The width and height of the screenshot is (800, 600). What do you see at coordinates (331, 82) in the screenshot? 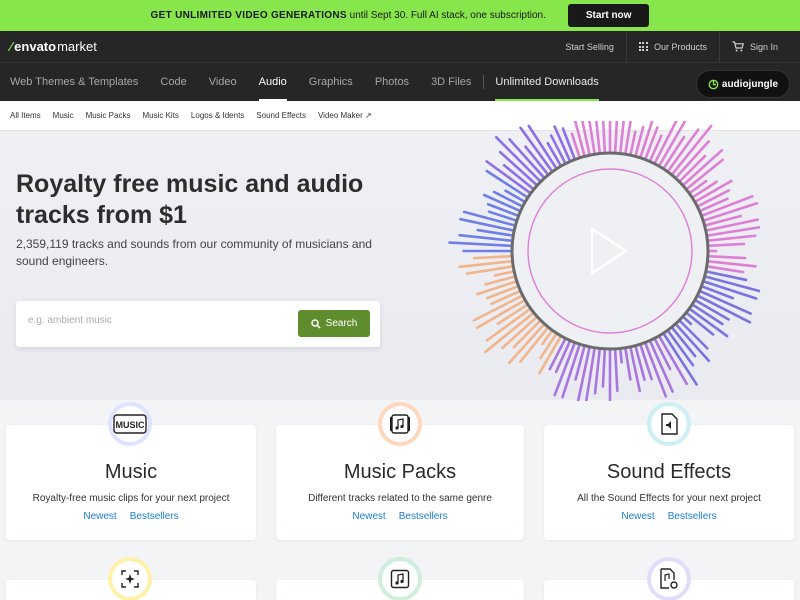
I see `nav-graphics: Graphics` at bounding box center [331, 82].